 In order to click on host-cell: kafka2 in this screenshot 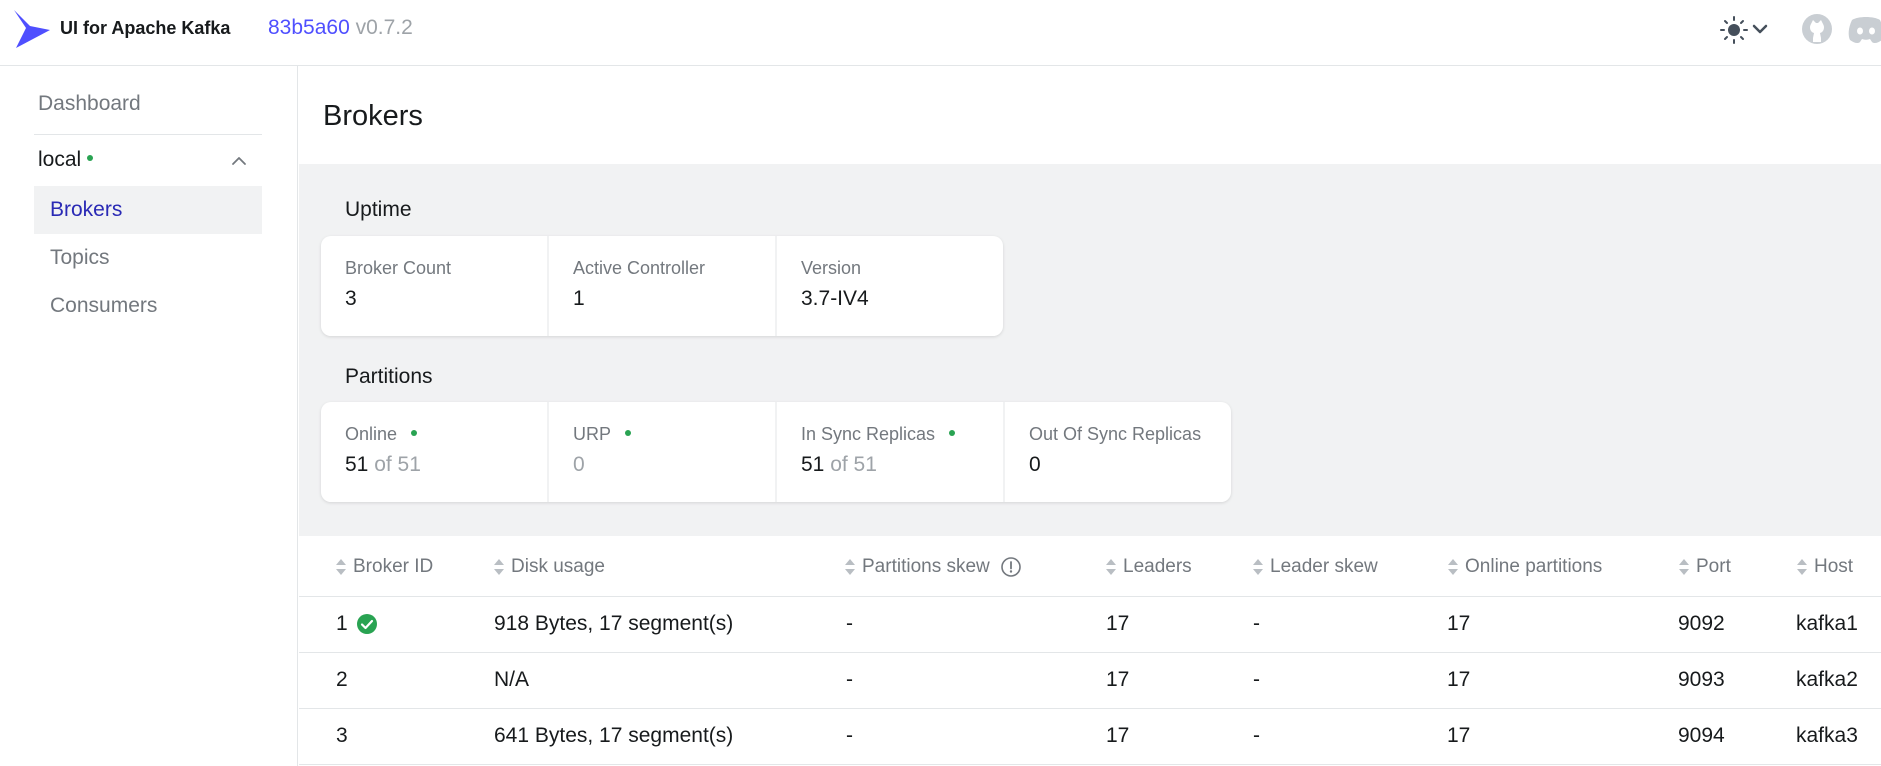, I will do `click(1827, 679)`.